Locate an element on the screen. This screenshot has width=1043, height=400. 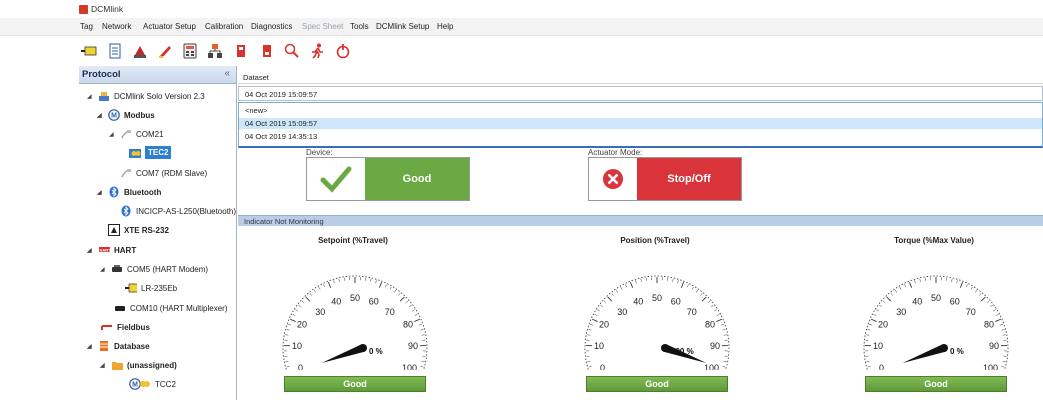
document-icon is located at coordinates (115, 51).